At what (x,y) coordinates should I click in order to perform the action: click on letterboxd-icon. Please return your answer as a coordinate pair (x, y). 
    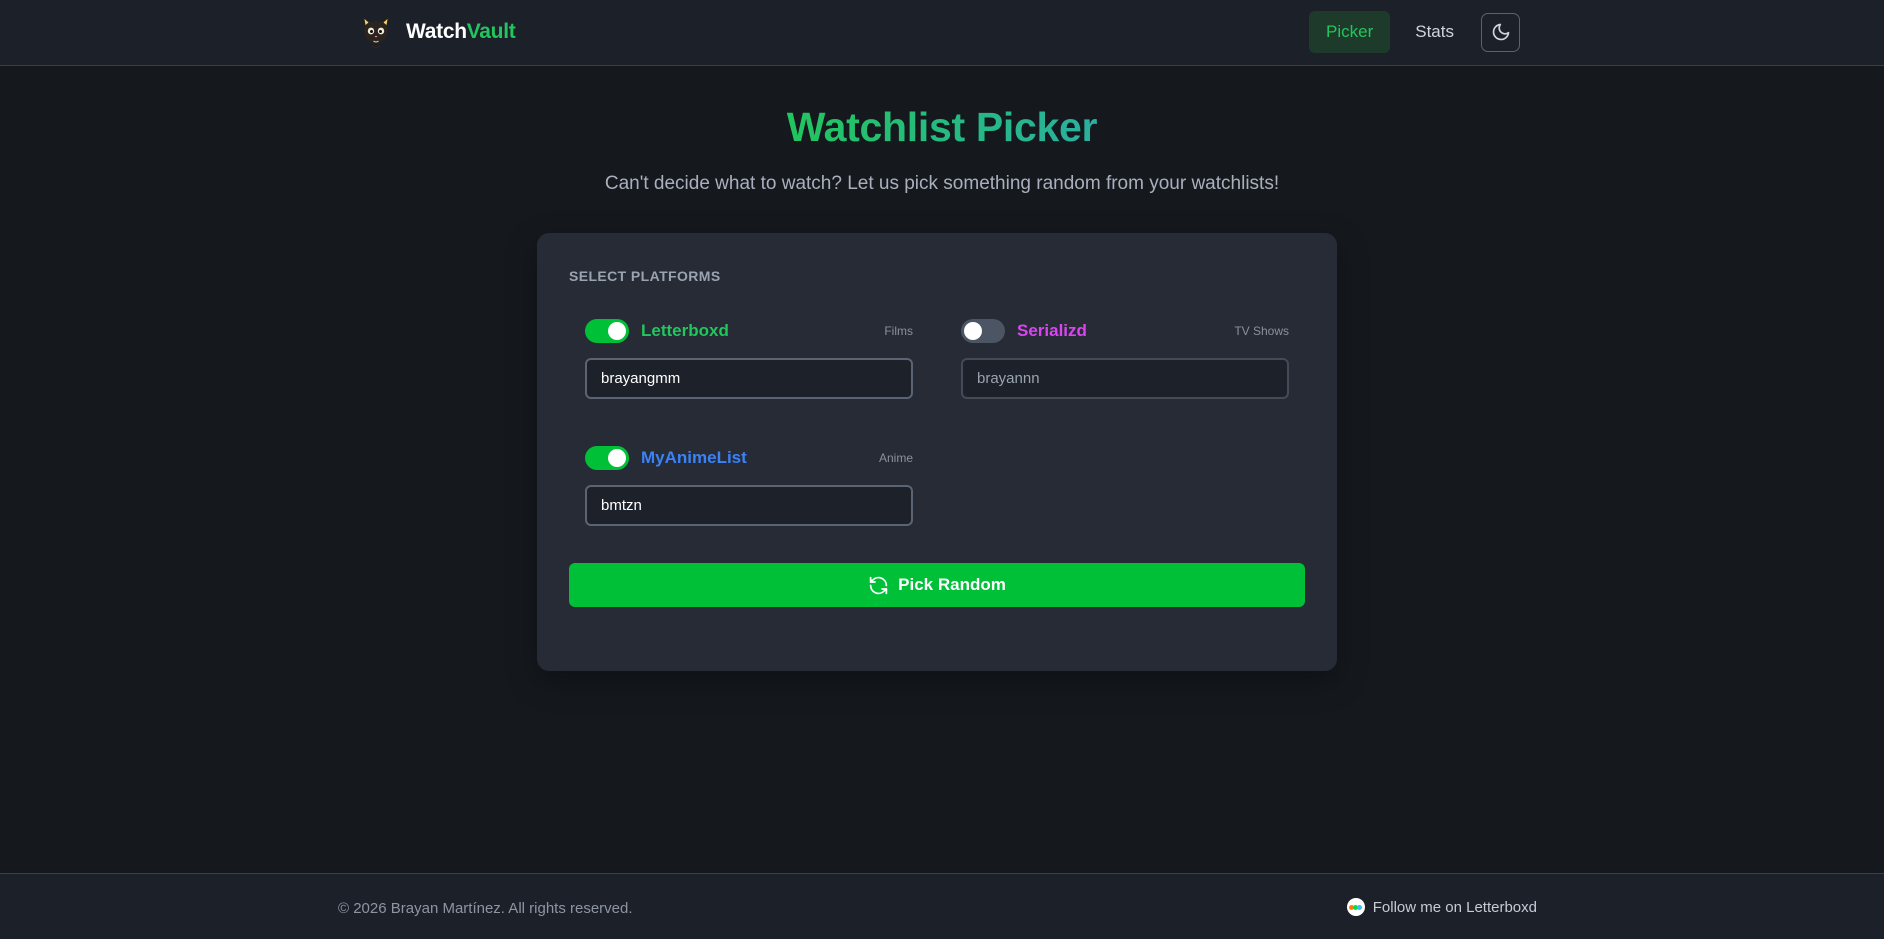
    Looking at the image, I should click on (1355, 907).